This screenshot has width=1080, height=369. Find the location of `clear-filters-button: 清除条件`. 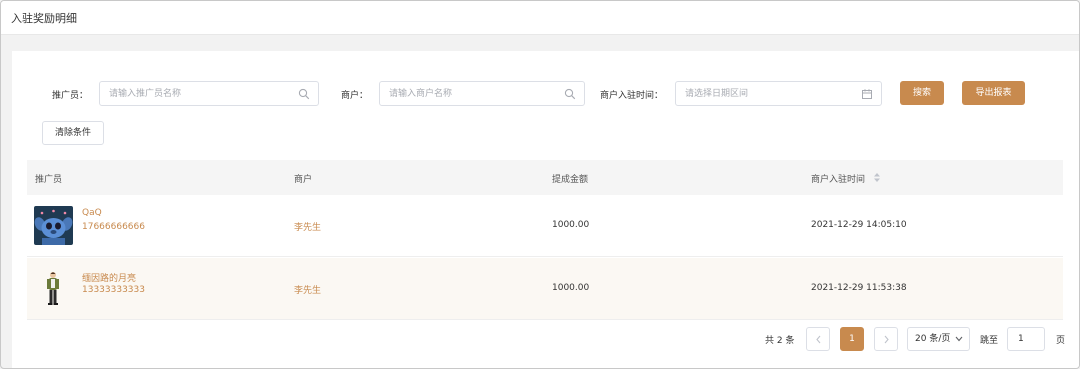

clear-filters-button: 清除条件 is located at coordinates (73, 133).